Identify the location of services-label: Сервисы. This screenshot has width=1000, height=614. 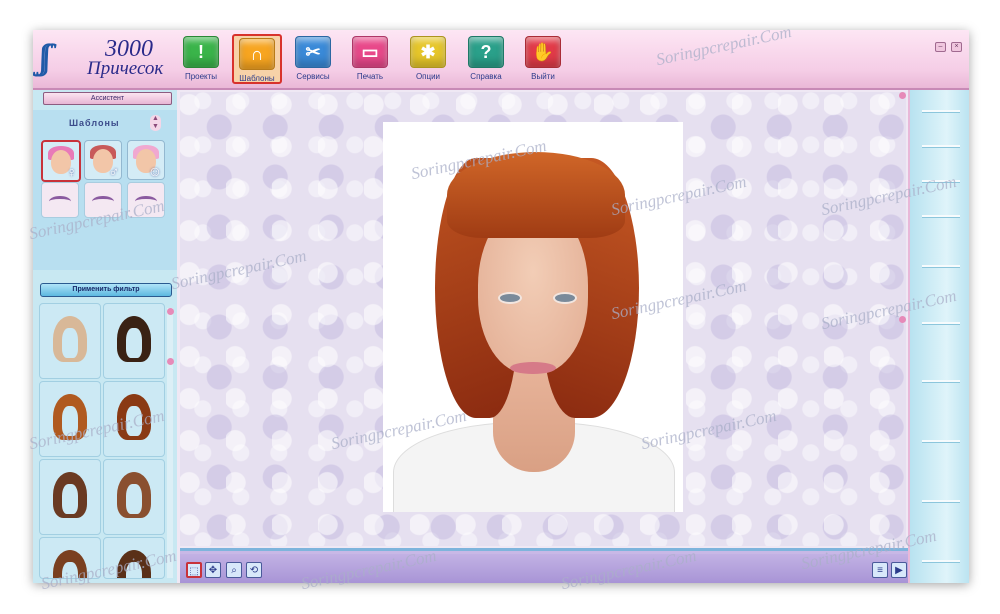
(313, 76).